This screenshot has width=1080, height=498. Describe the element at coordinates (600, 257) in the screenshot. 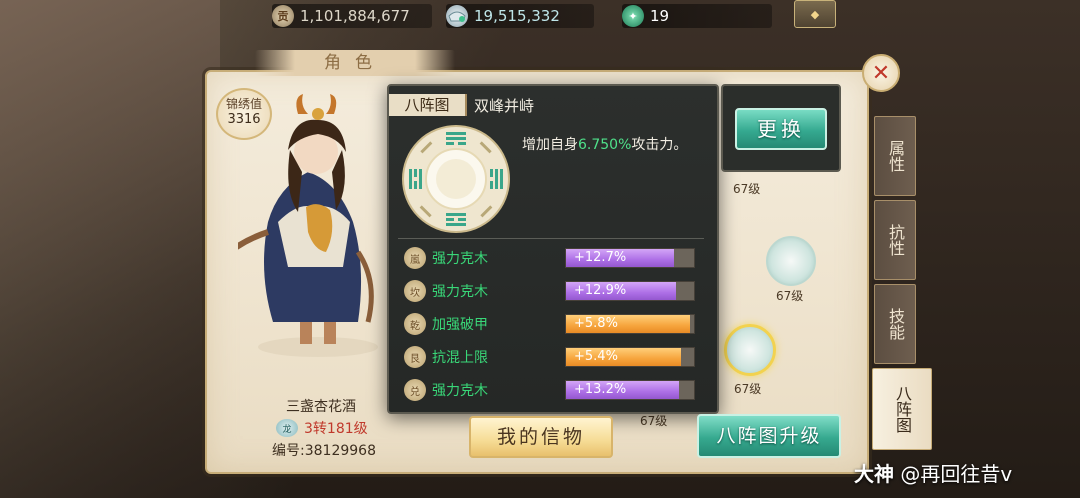

I see `stat-value: +12.7%` at that location.